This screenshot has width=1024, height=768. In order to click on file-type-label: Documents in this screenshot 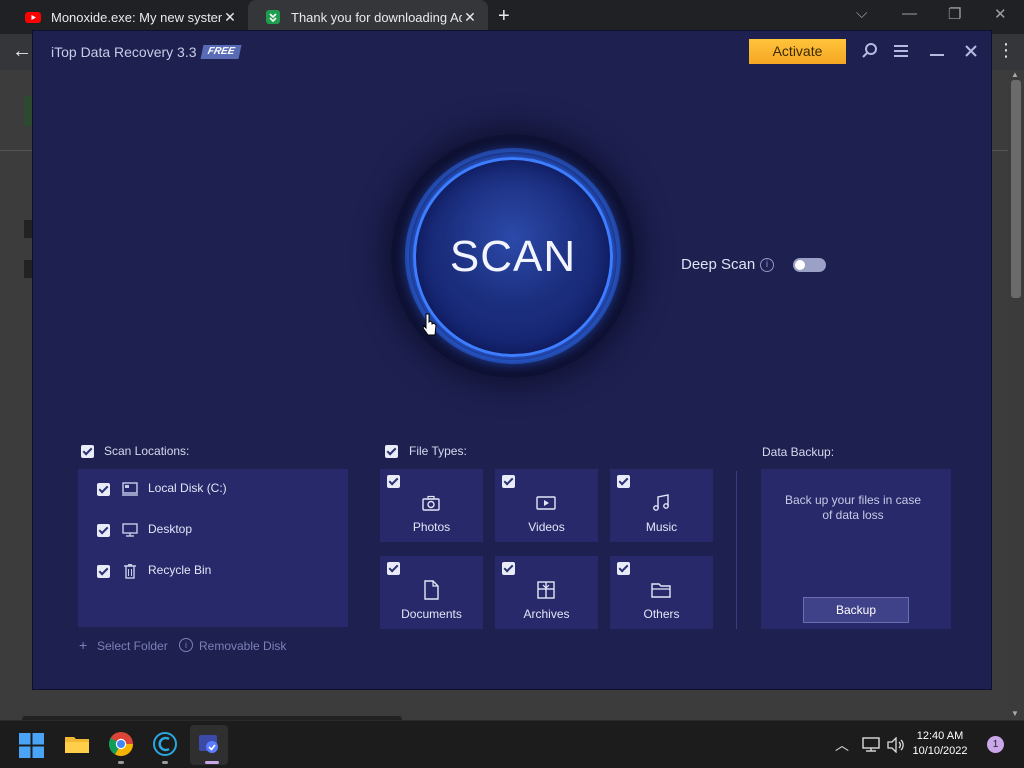, I will do `click(431, 614)`.